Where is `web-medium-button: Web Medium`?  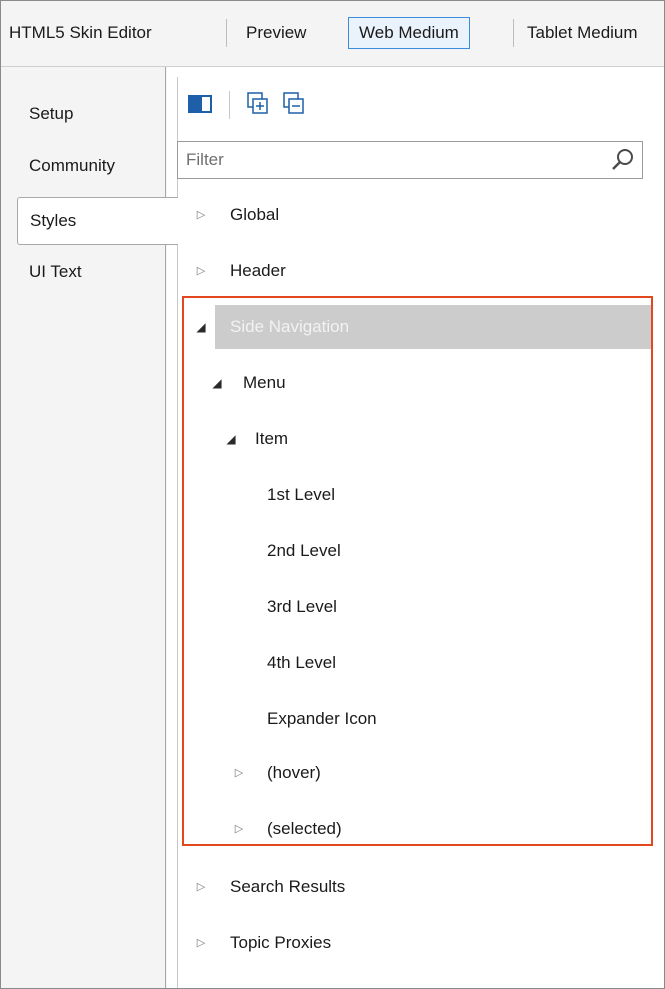
web-medium-button: Web Medium is located at coordinates (409, 33).